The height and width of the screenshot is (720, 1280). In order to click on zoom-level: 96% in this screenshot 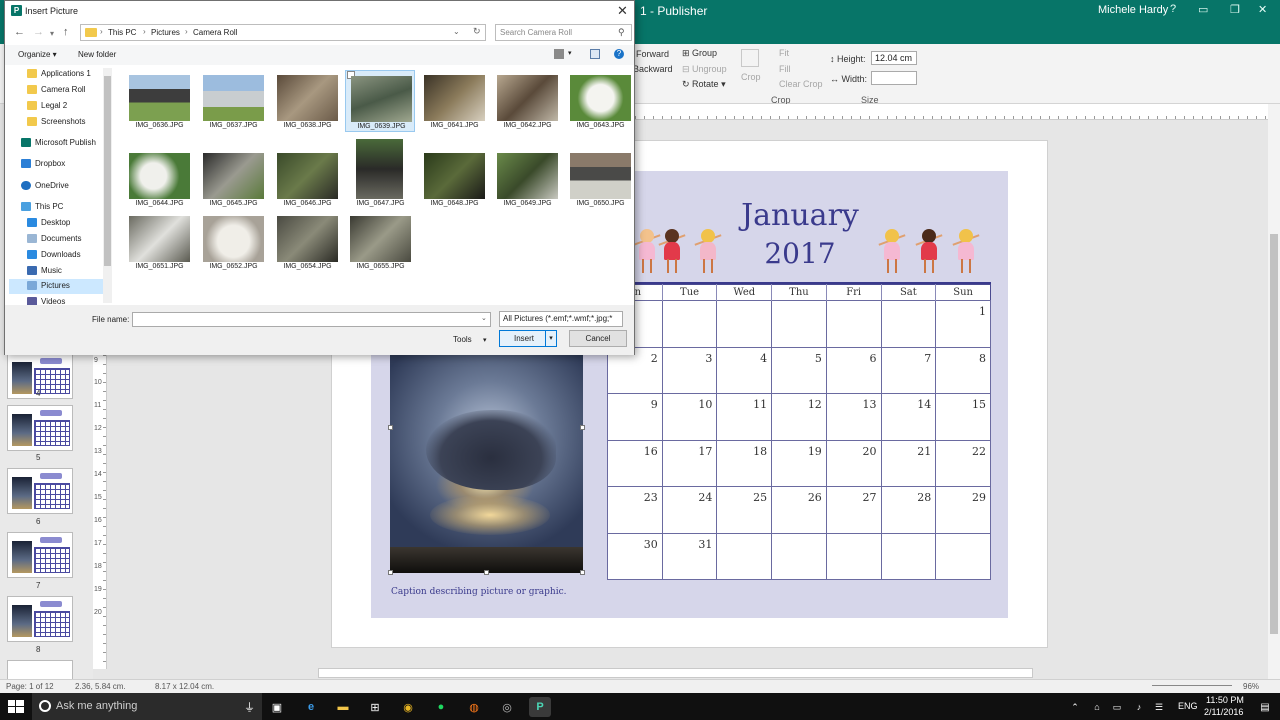, I will do `click(1251, 686)`.